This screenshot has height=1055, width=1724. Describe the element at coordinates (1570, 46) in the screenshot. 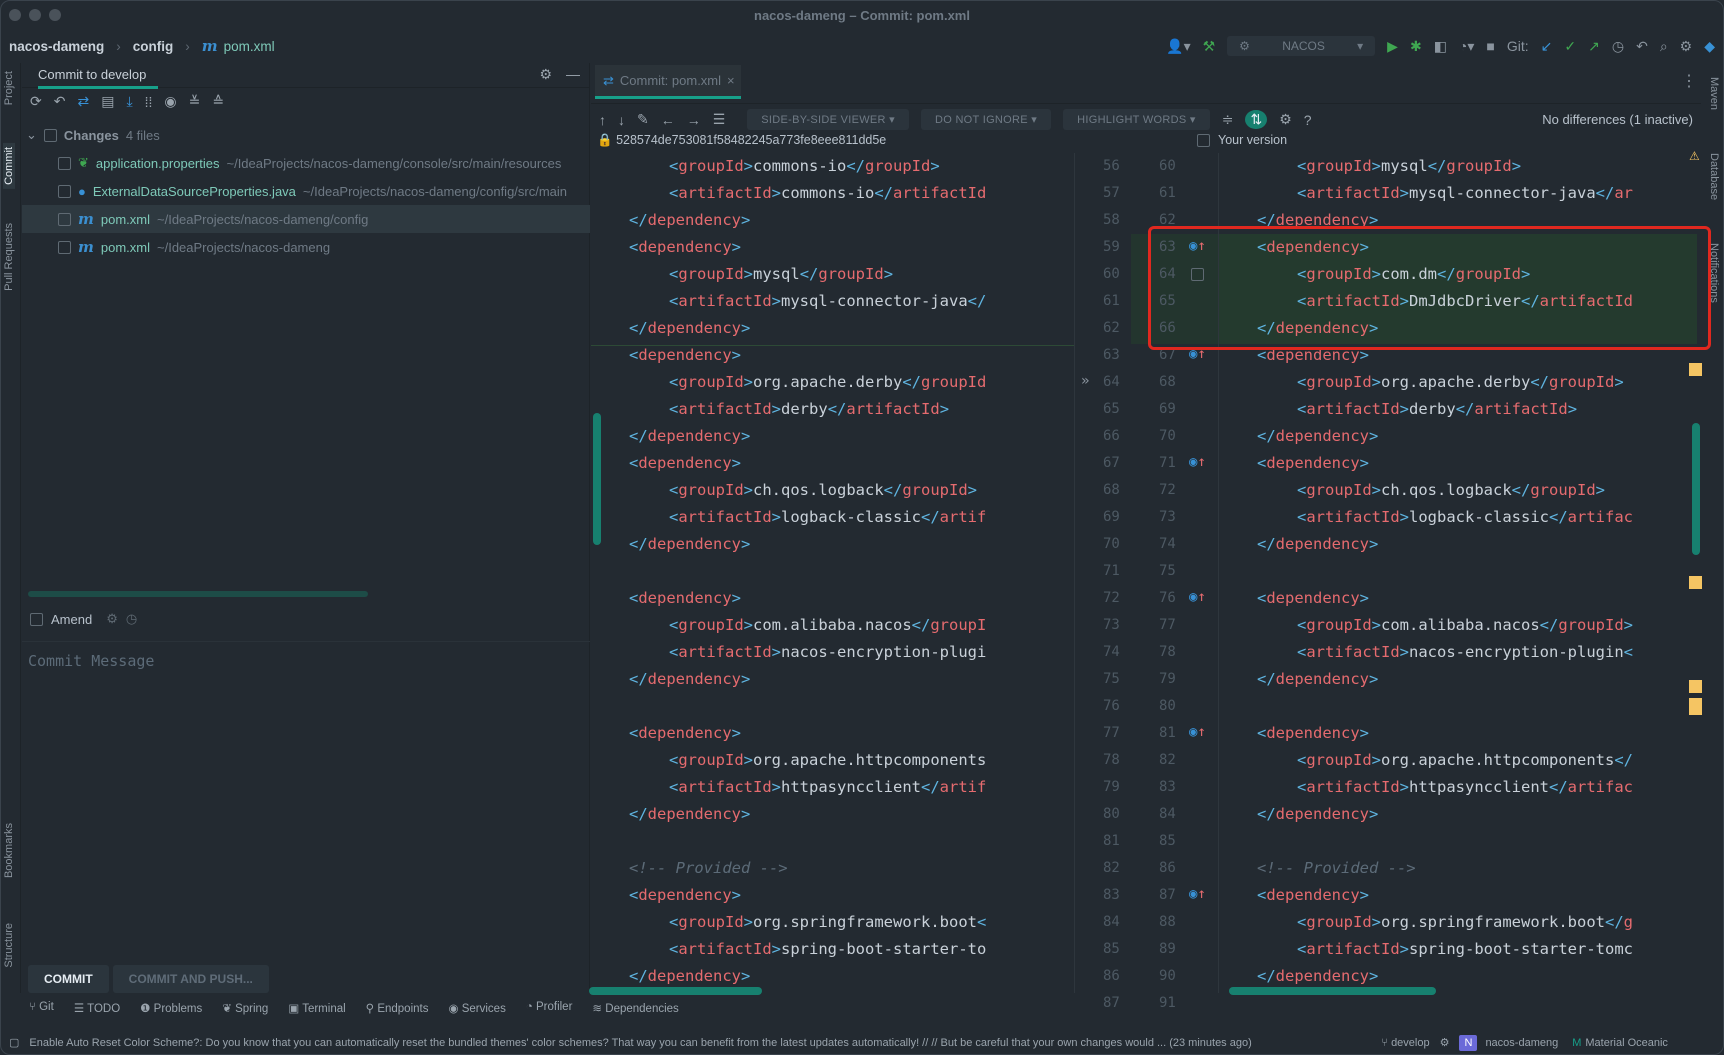

I see `git-commit-icon: ✓` at that location.